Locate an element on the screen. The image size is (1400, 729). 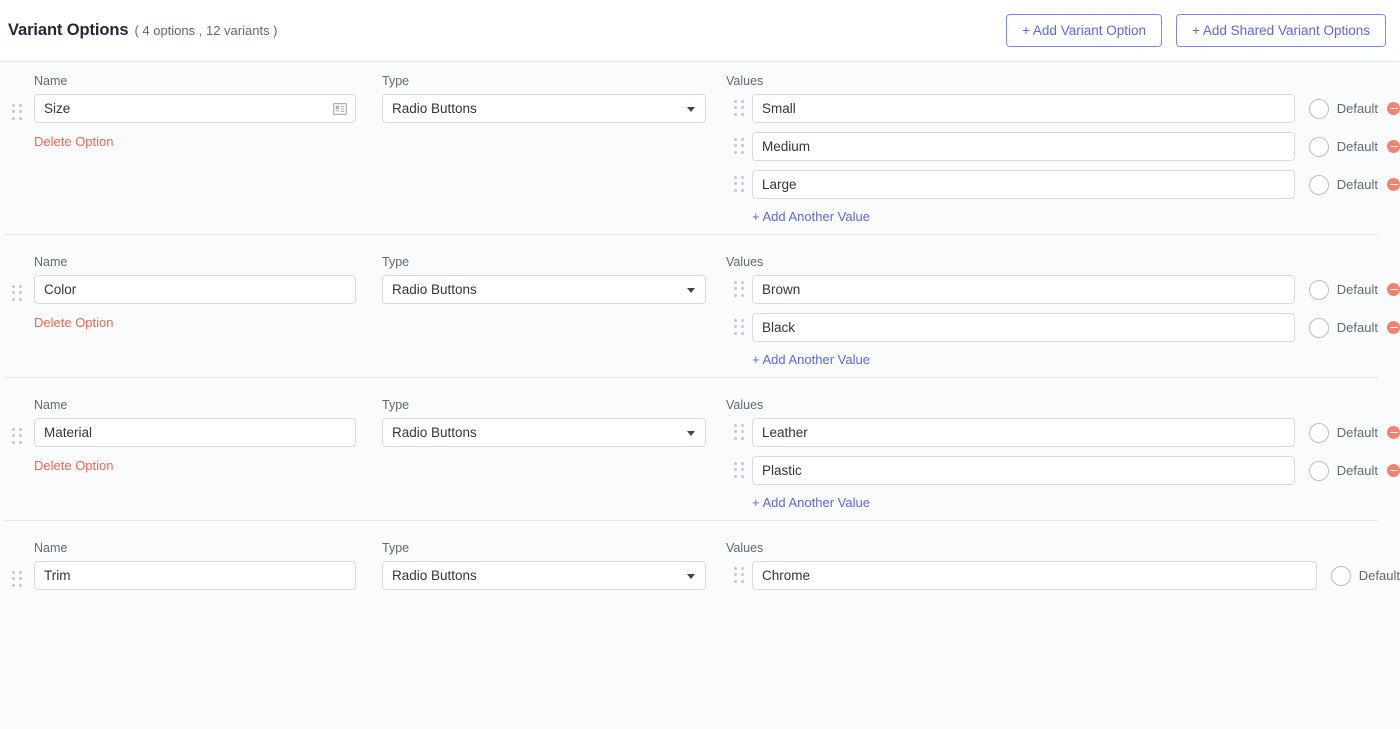
page-title: Variant Options is located at coordinates (68, 30).